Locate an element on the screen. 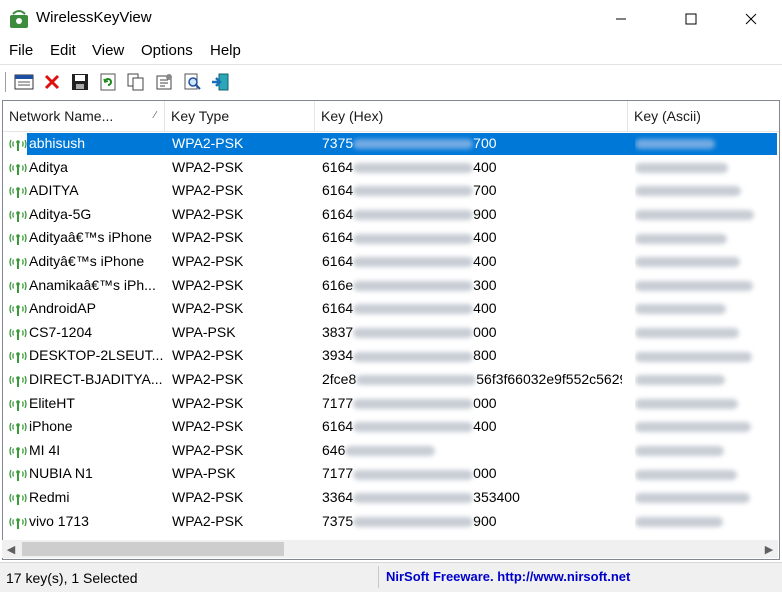  save-icon is located at coordinates (80, 82).